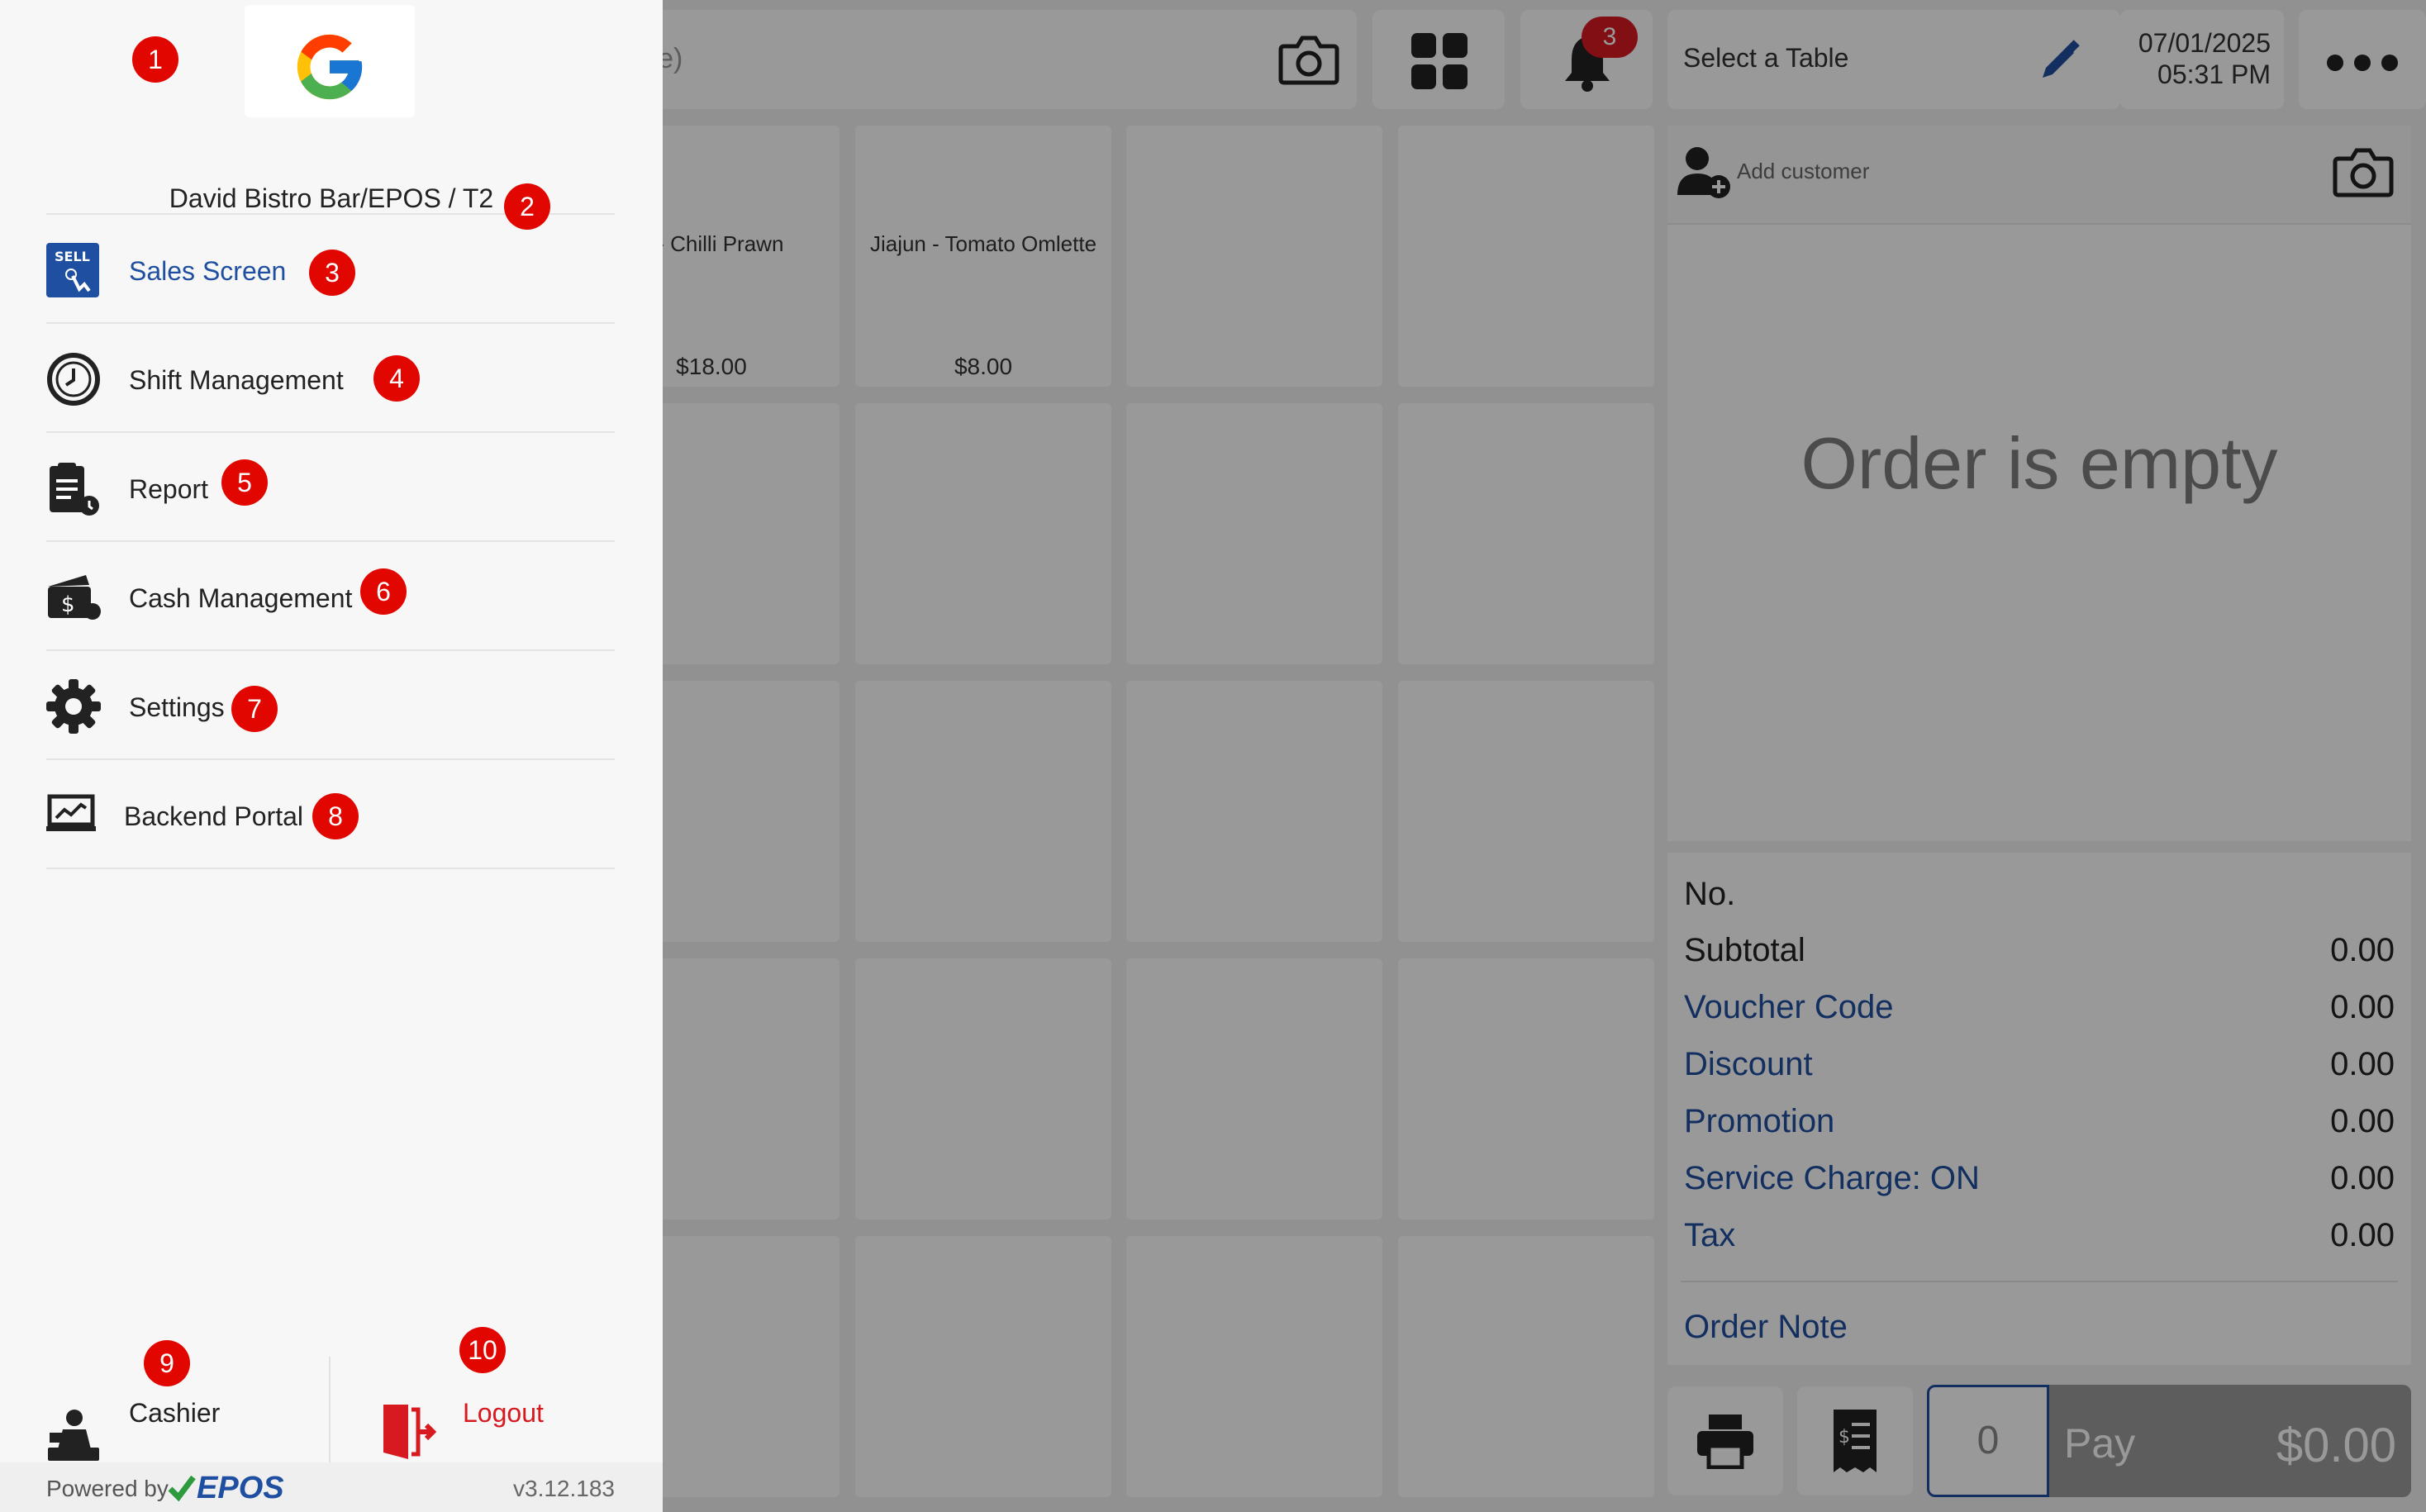 Image resolution: width=2426 pixels, height=1512 pixels. Describe the element at coordinates (208, 271) in the screenshot. I see `menu-label: Sales Screen` at that location.